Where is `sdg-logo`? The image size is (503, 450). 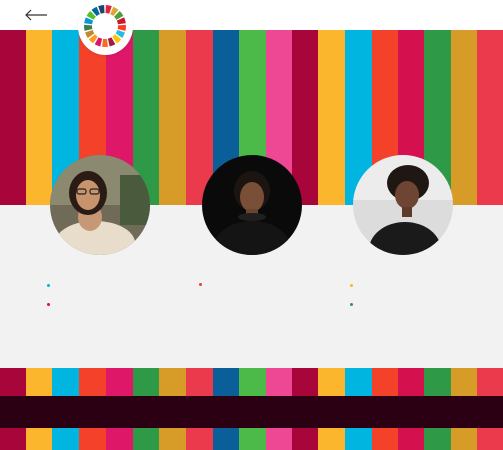 sdg-logo is located at coordinates (105, 27).